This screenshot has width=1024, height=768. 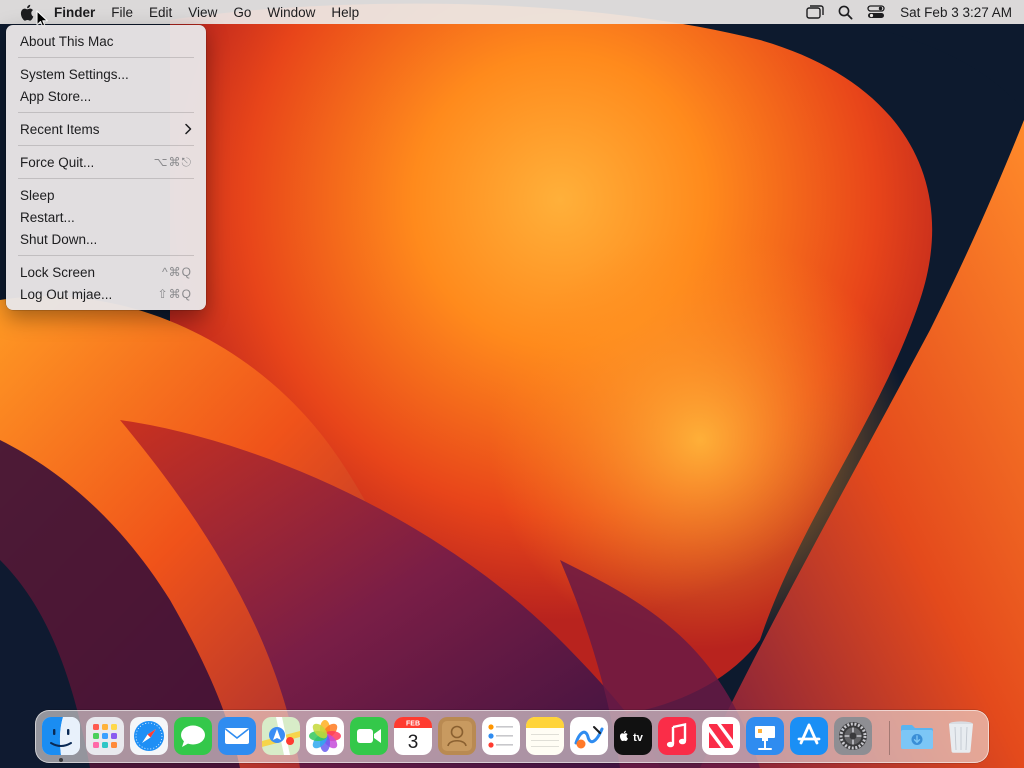 I want to click on dock-downloads, so click(x=917, y=736).